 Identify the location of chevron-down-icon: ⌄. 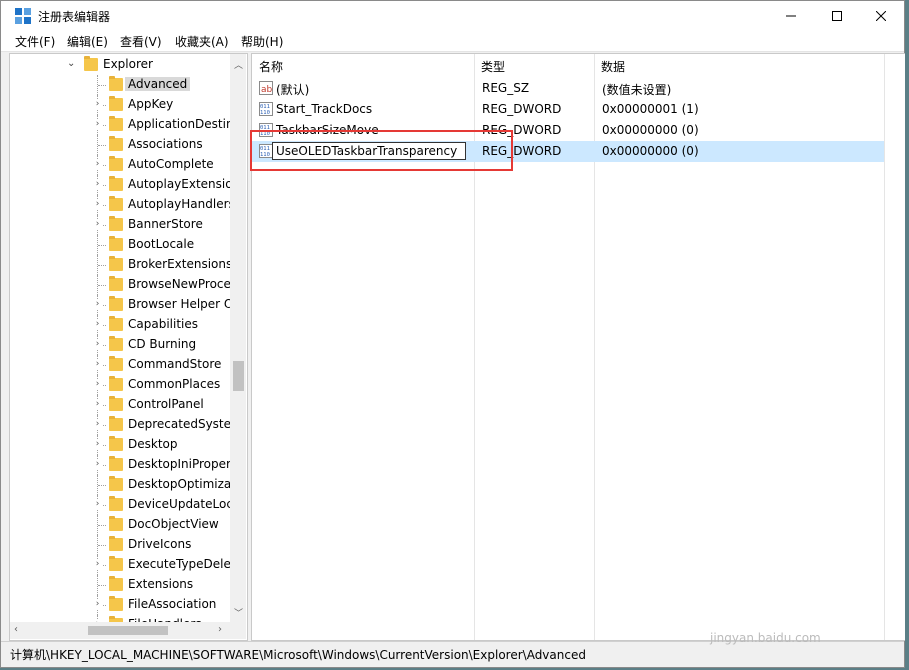
(71, 63).